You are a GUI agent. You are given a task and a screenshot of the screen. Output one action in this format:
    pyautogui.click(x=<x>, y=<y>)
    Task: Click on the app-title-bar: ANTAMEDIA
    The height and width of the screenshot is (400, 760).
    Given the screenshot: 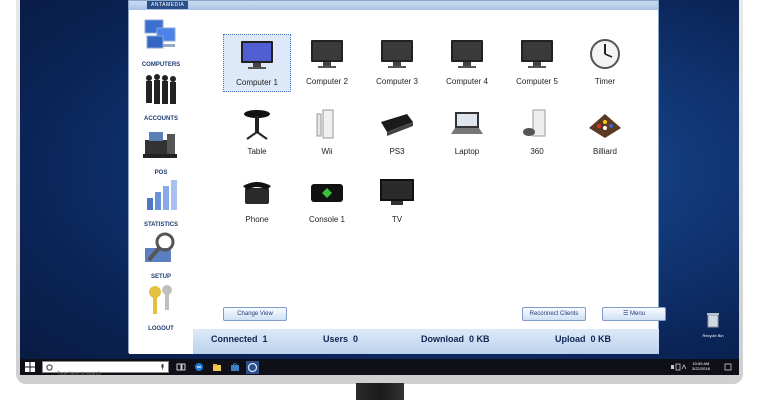 What is the action you would take?
    pyautogui.click(x=393, y=5)
    